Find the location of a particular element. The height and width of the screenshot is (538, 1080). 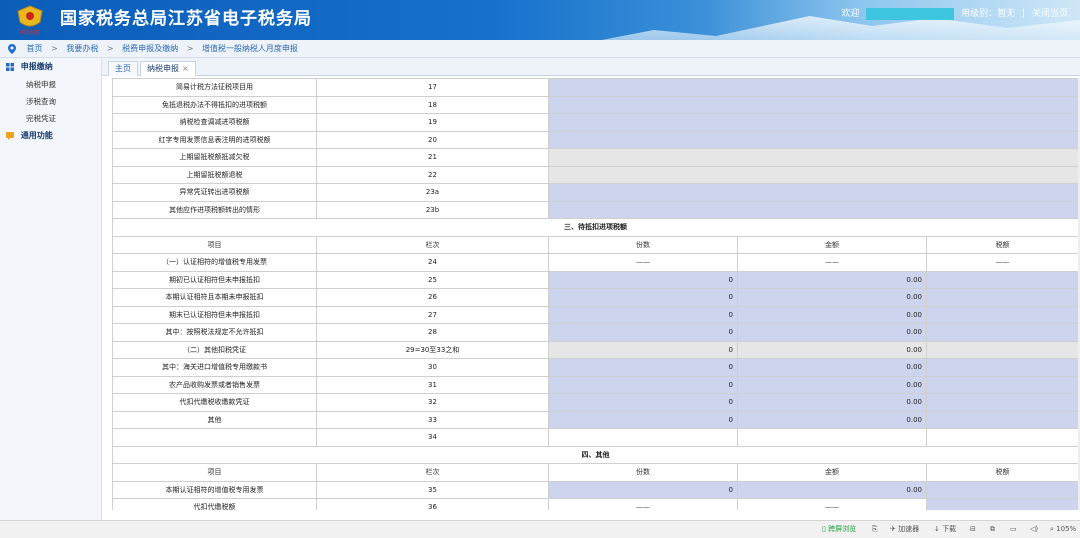

table-row: （二）其他扣税凭证 29=30至33之和 0 0.00 is located at coordinates (595, 349).